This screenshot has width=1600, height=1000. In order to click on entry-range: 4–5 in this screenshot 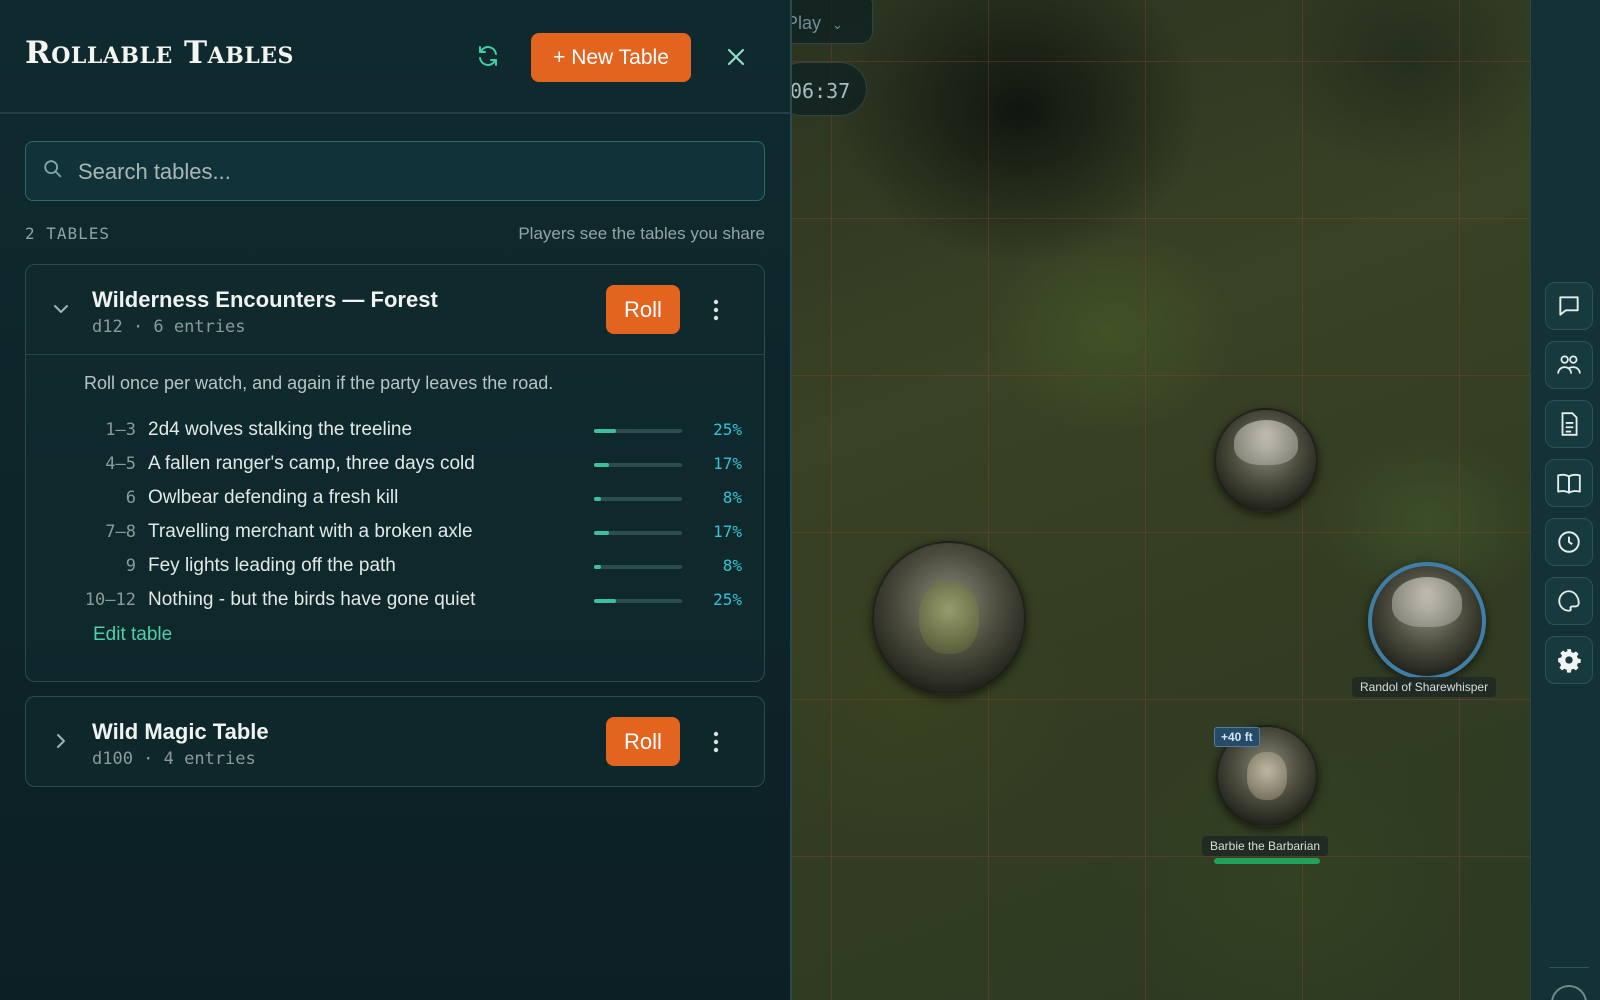, I will do `click(120, 464)`.